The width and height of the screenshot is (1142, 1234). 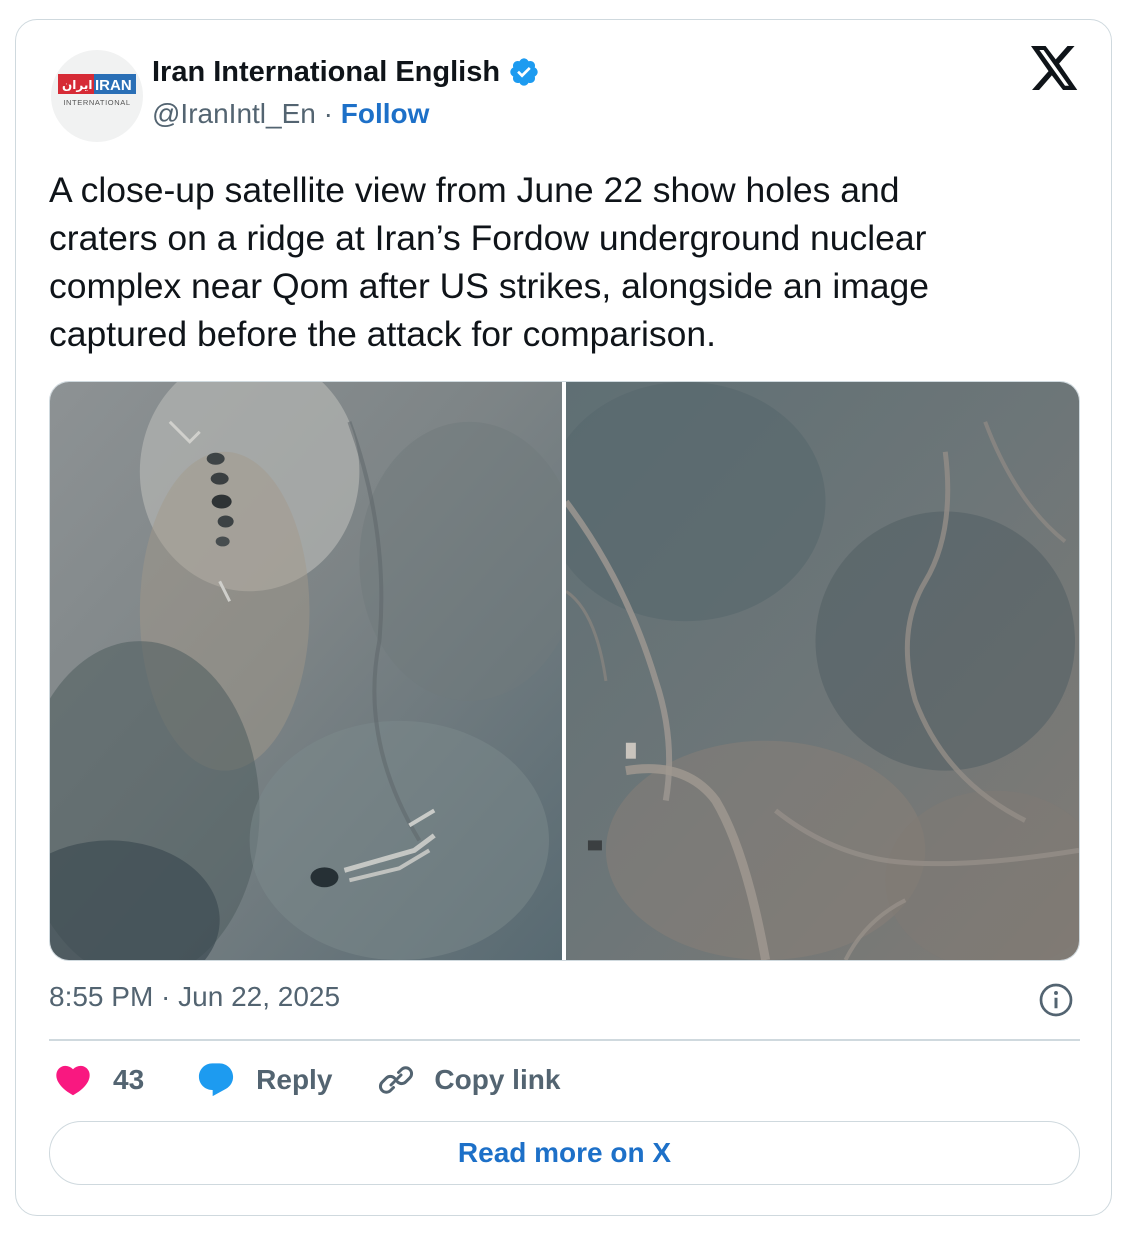 I want to click on avatar: IRAN ایران INTERNATIONAL, so click(x=97, y=96).